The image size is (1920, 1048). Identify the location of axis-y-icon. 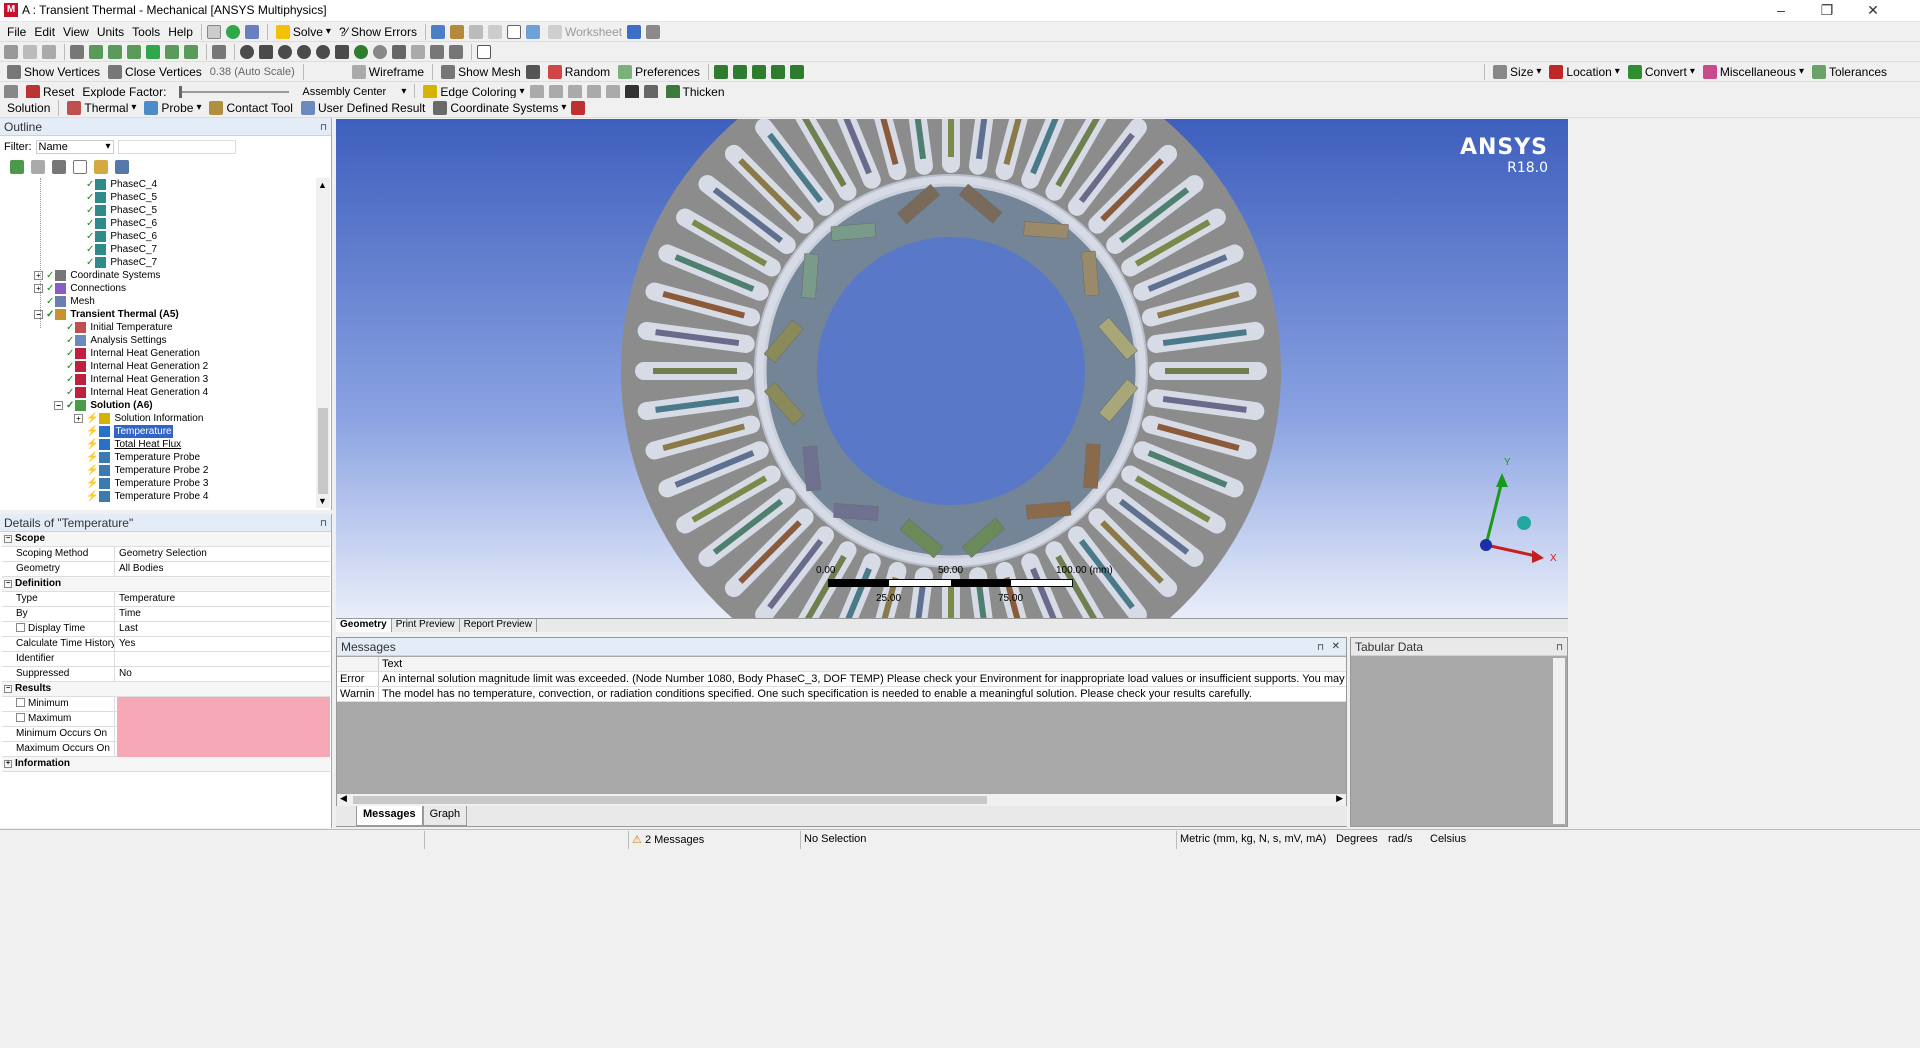
(739, 71).